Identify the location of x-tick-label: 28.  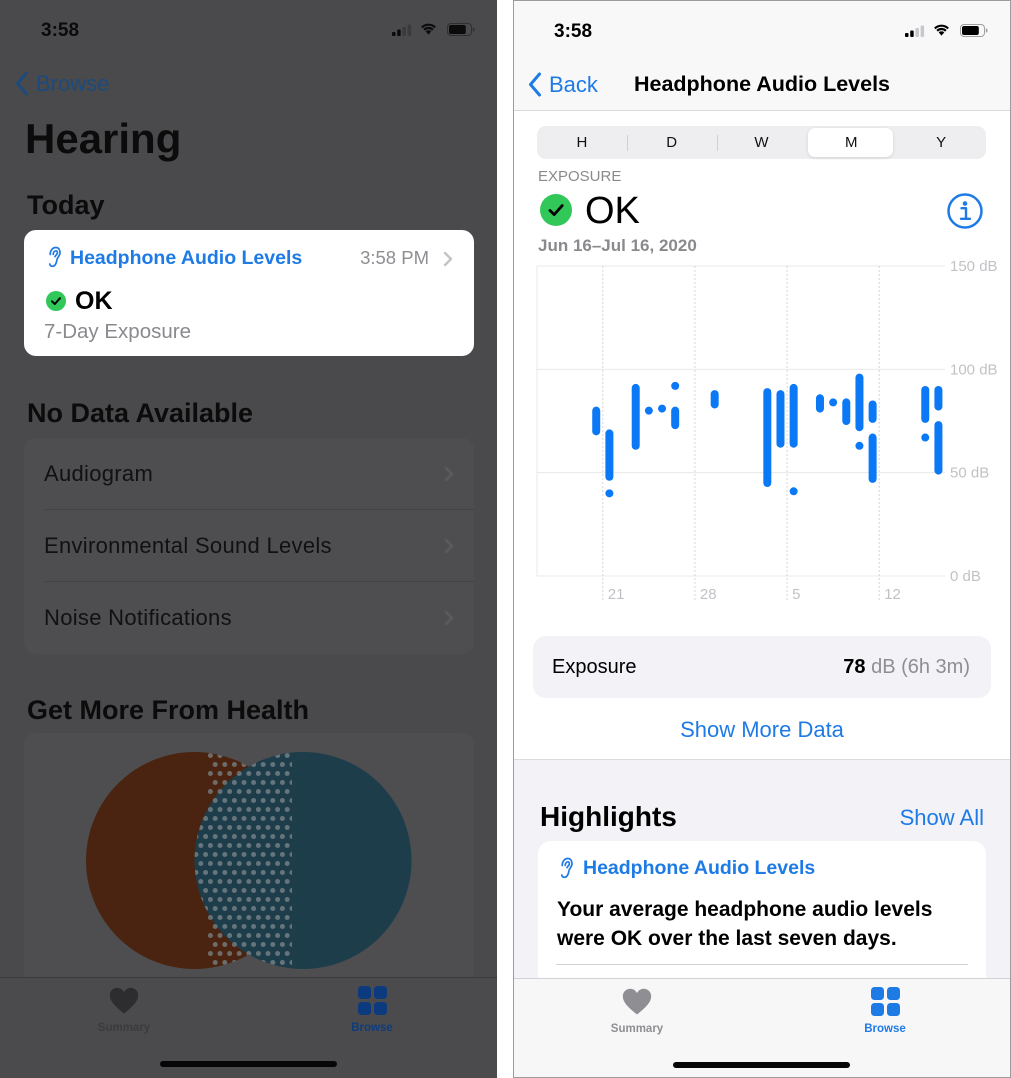
(708, 594).